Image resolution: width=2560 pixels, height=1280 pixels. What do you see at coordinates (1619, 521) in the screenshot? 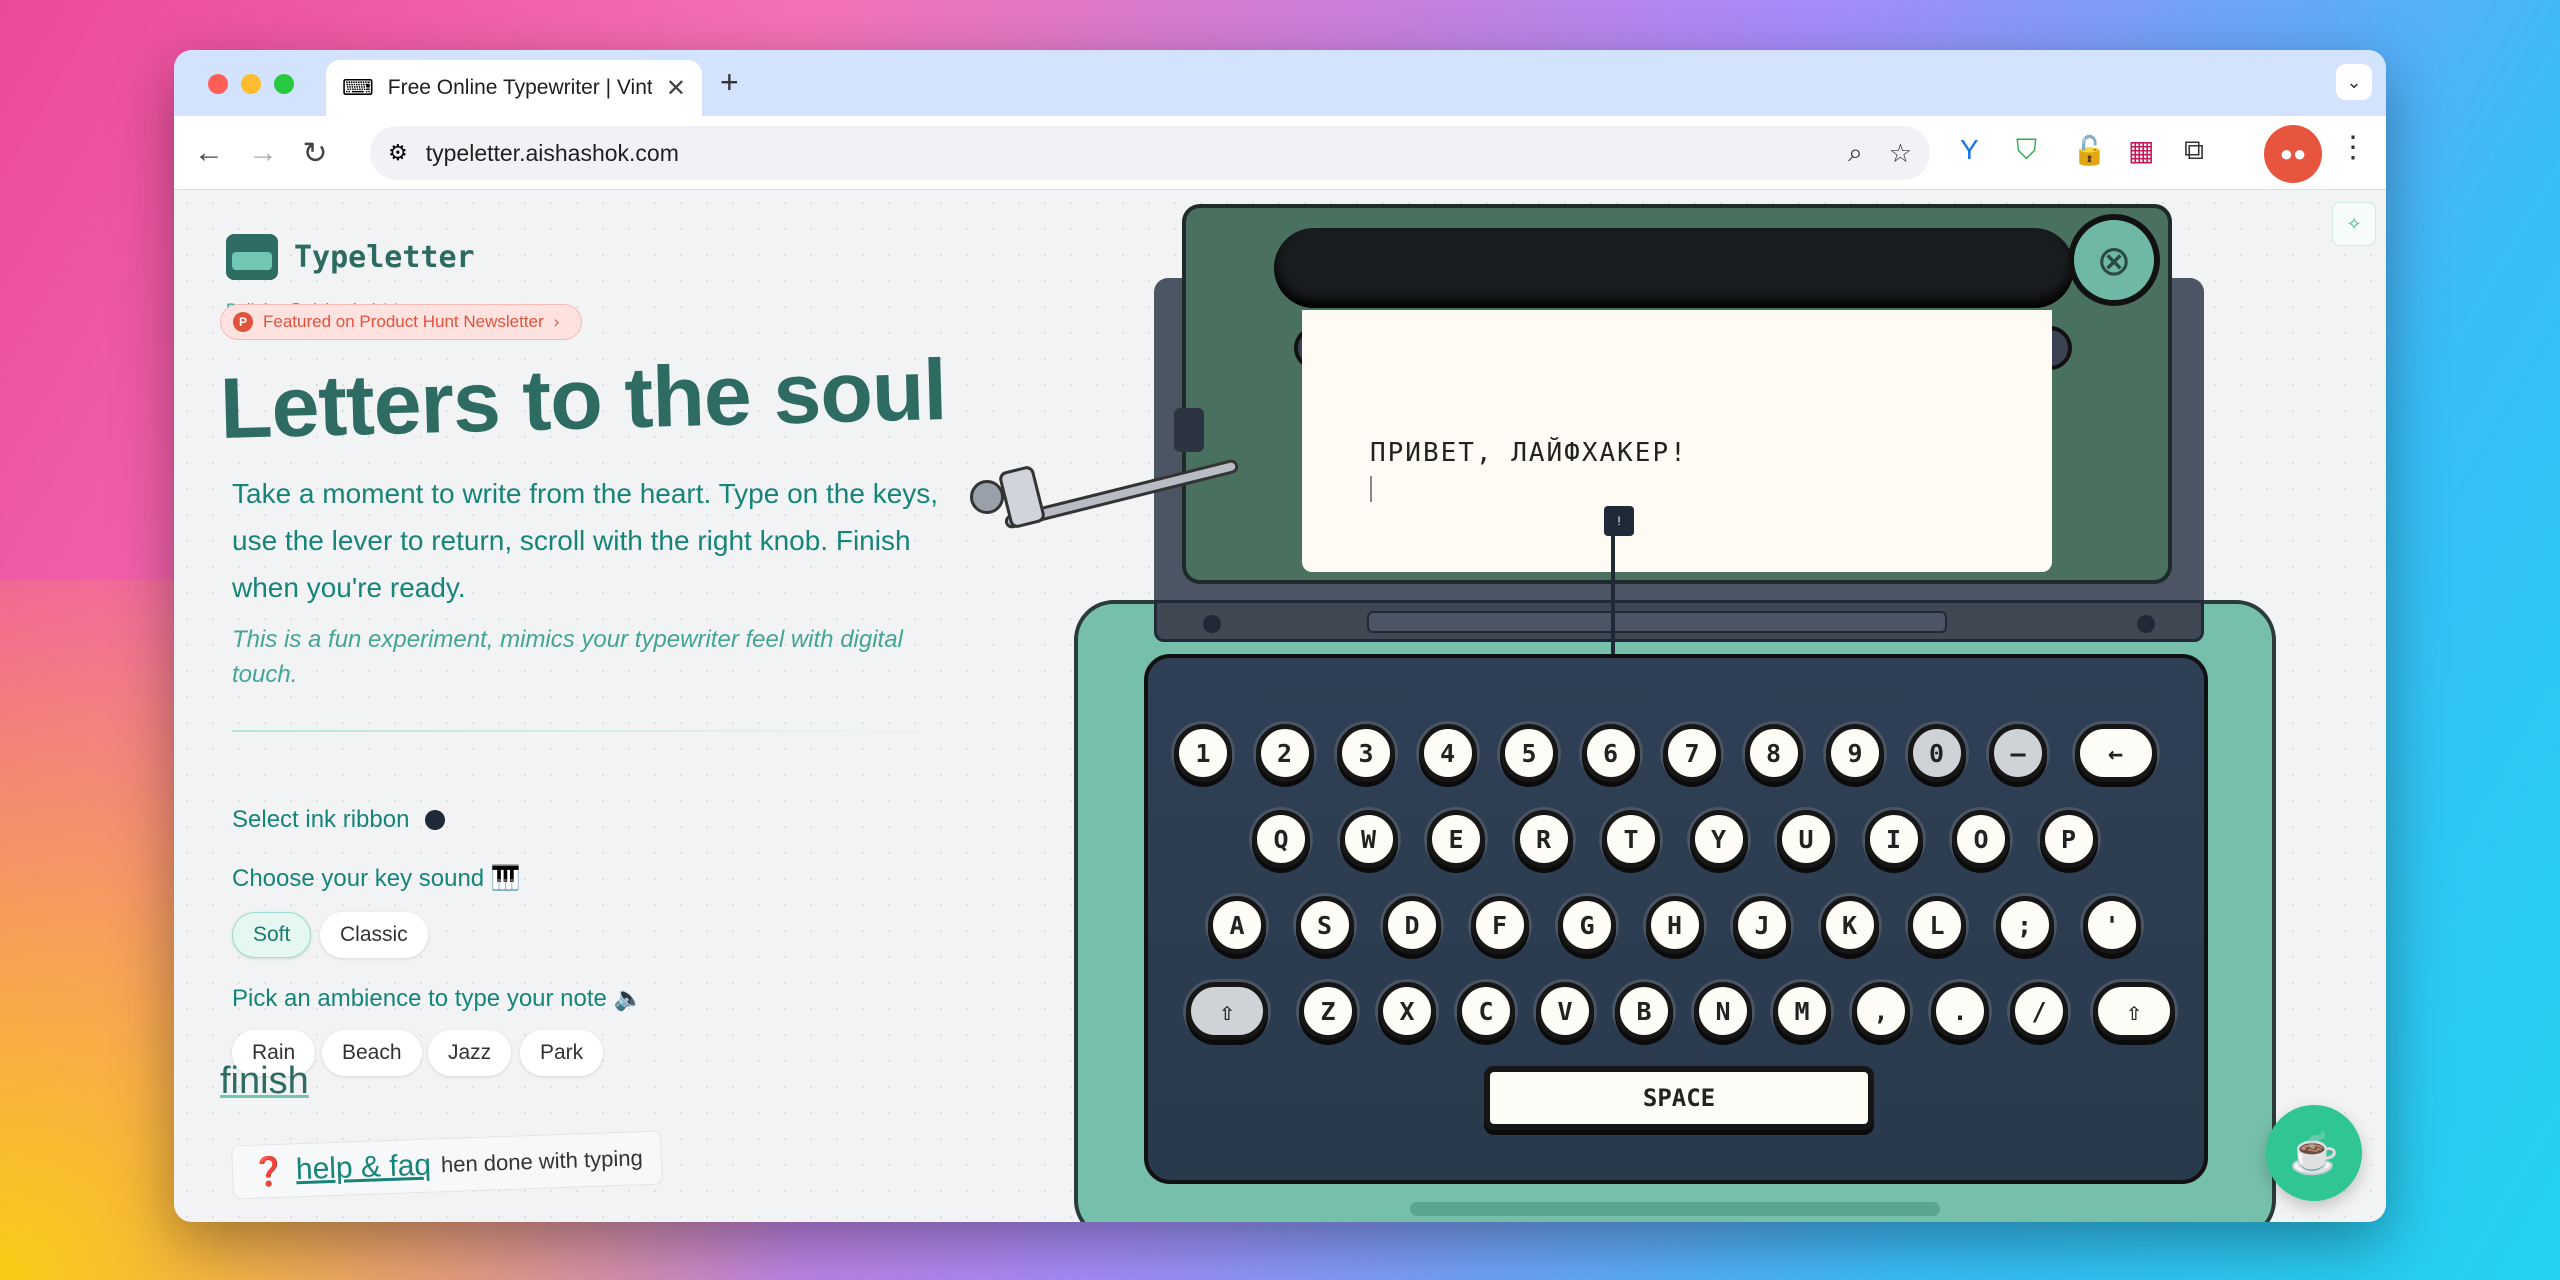
I see `typebar-slug: !` at bounding box center [1619, 521].